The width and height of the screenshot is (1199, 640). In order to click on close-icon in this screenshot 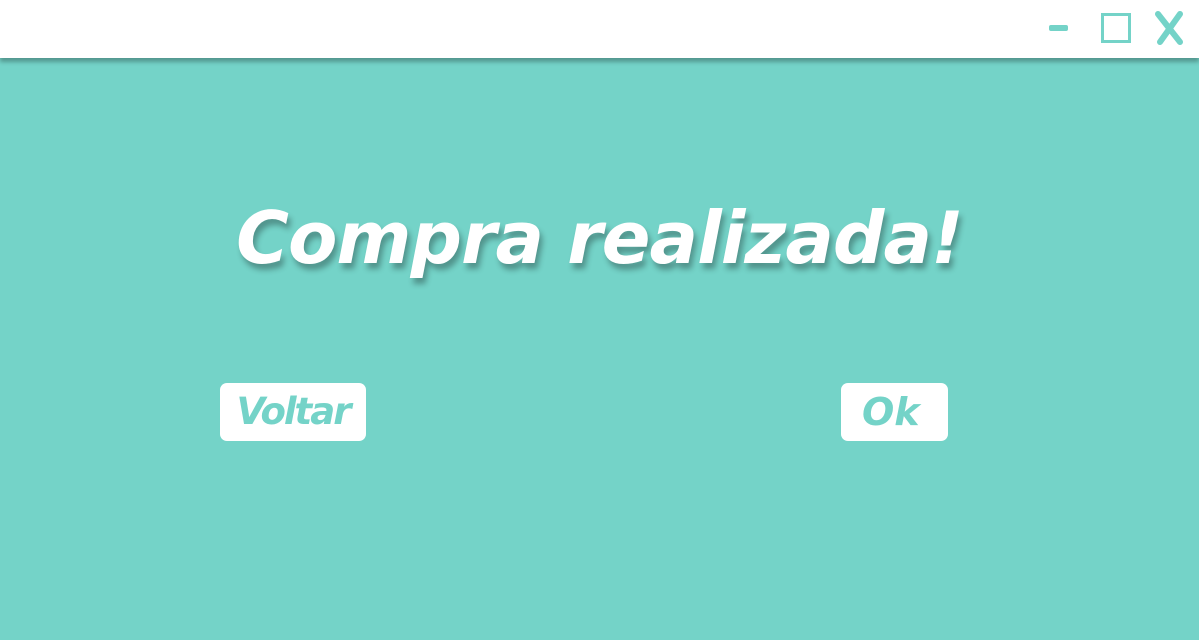, I will do `click(1169, 28)`.